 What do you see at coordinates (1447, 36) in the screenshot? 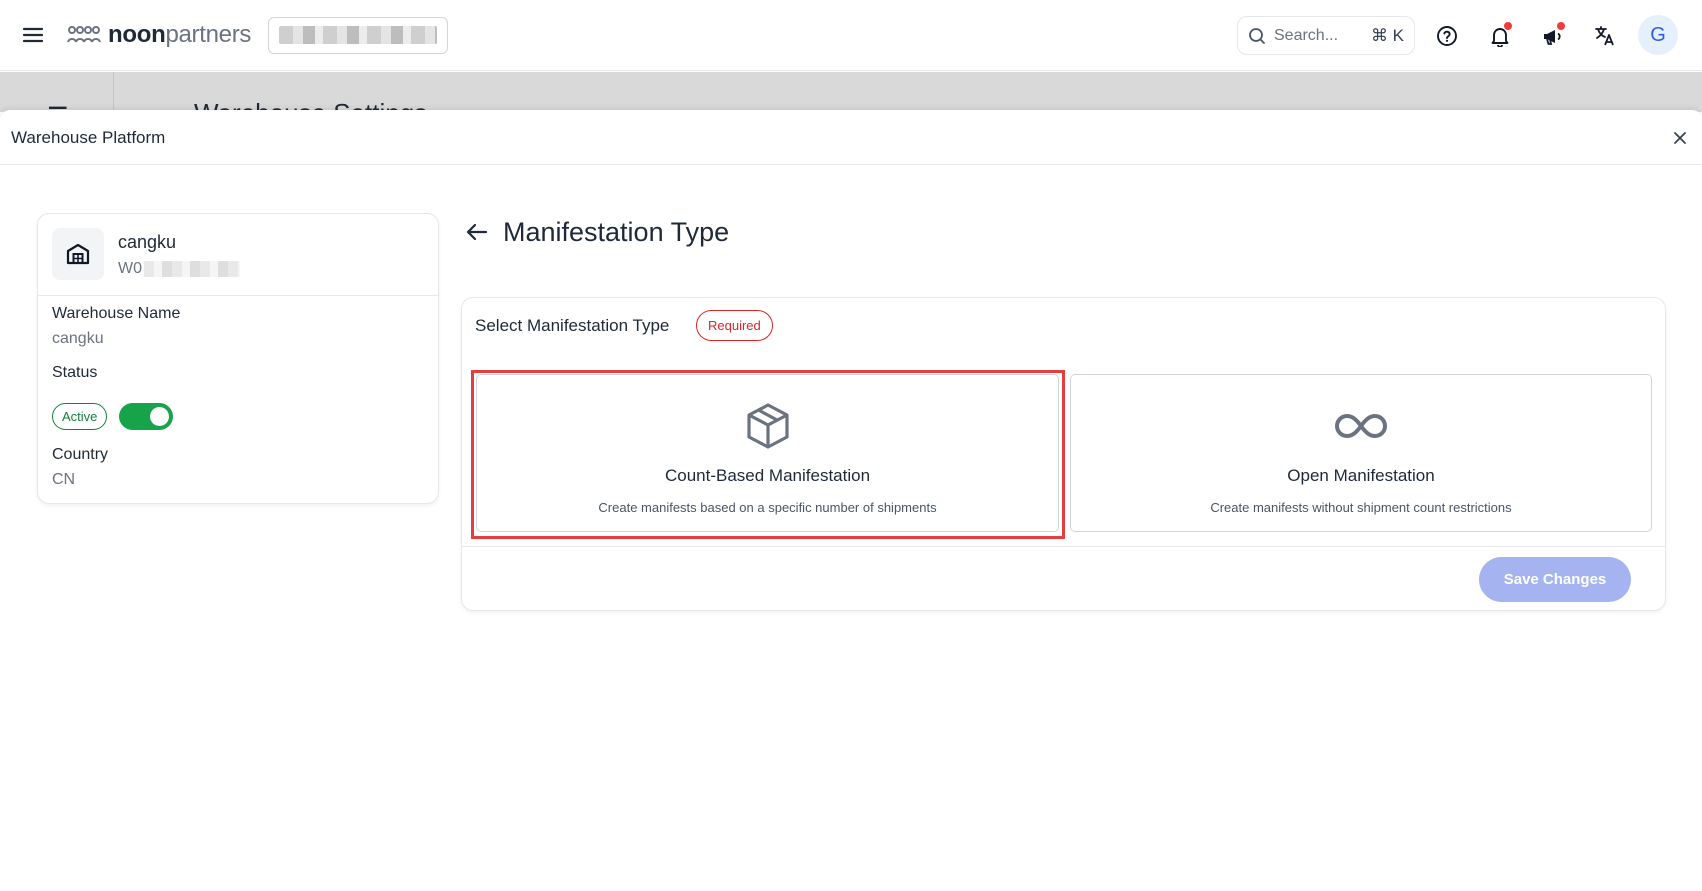
I see `help-icon` at bounding box center [1447, 36].